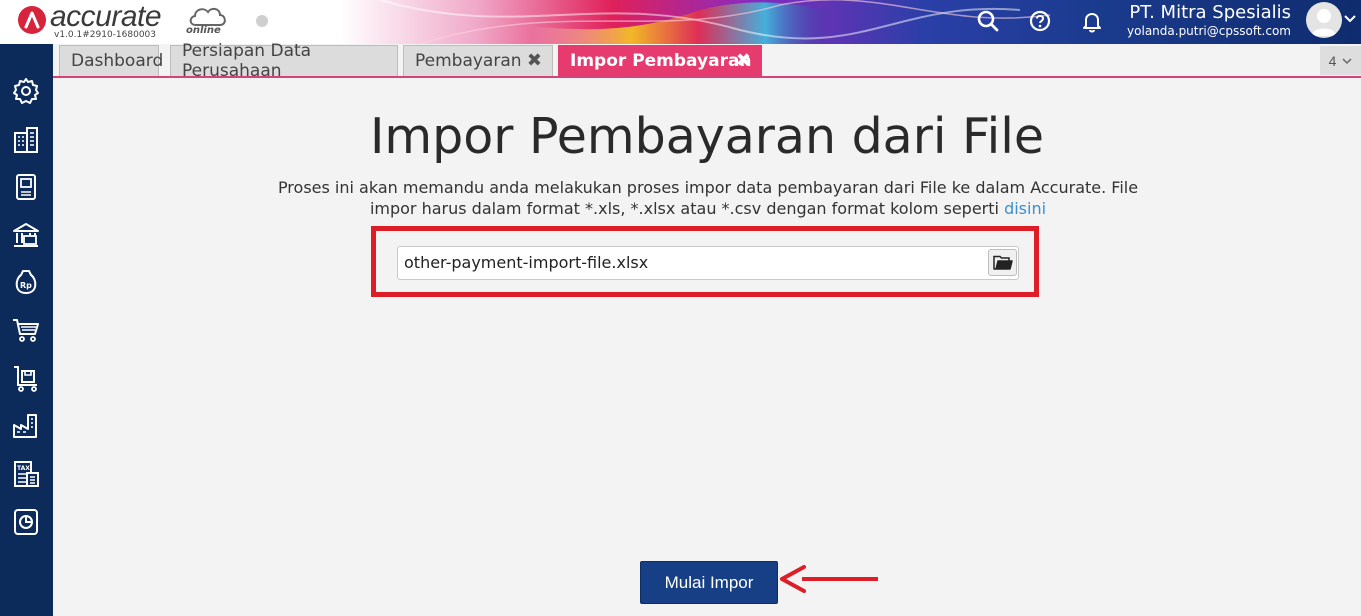 The width and height of the screenshot is (1361, 616). I want to click on file-value: other-payment-import-file.xlsx, so click(526, 262).